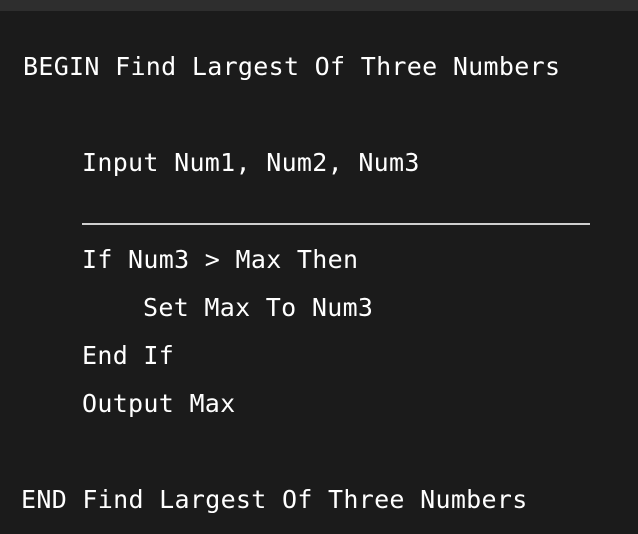  What do you see at coordinates (292, 66) in the screenshot?
I see `begin-line: BEGIN Find Largest Of Three Numbers` at bounding box center [292, 66].